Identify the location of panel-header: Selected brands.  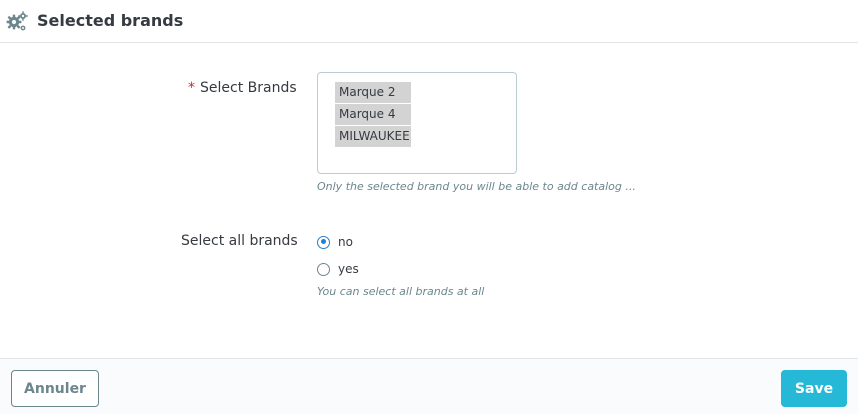
(429, 21).